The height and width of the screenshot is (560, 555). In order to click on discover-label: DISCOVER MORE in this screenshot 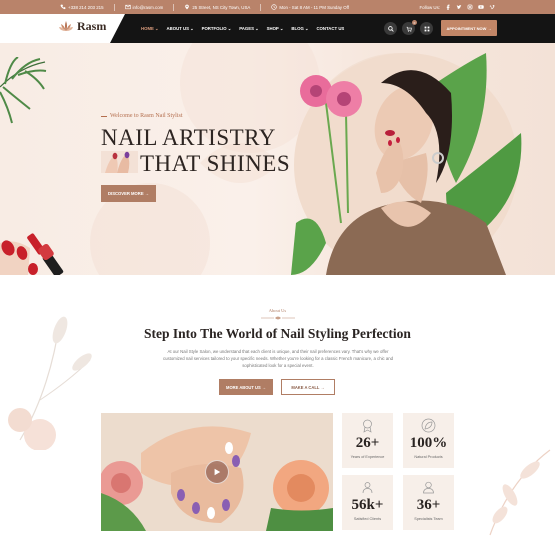, I will do `click(126, 193)`.